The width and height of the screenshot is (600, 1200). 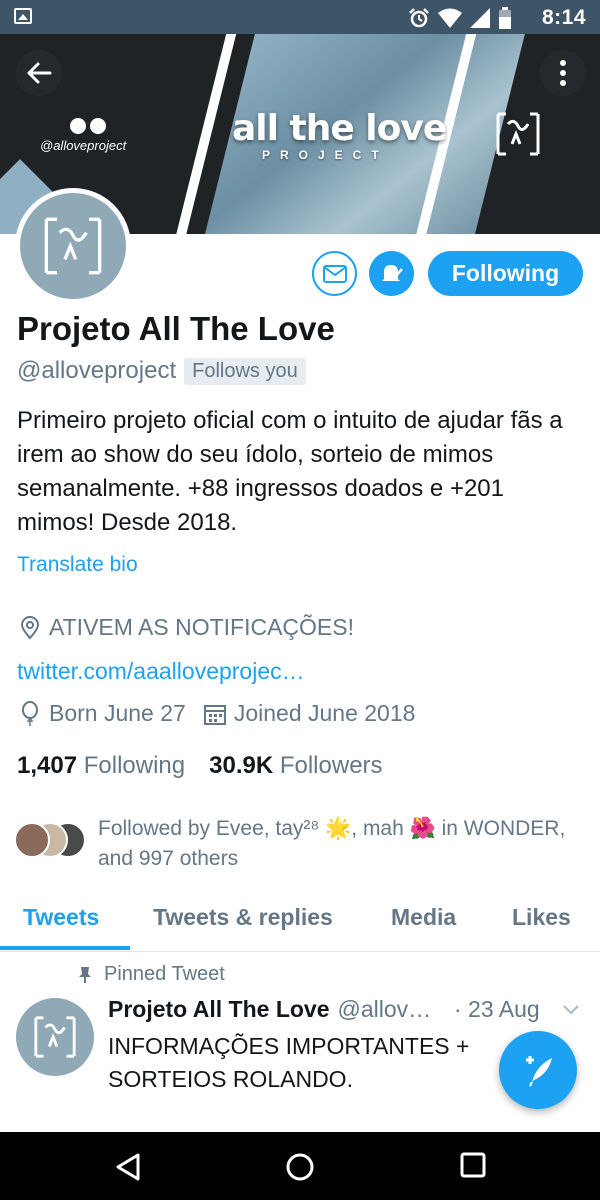 I want to click on more-options-button, so click(x=563, y=73).